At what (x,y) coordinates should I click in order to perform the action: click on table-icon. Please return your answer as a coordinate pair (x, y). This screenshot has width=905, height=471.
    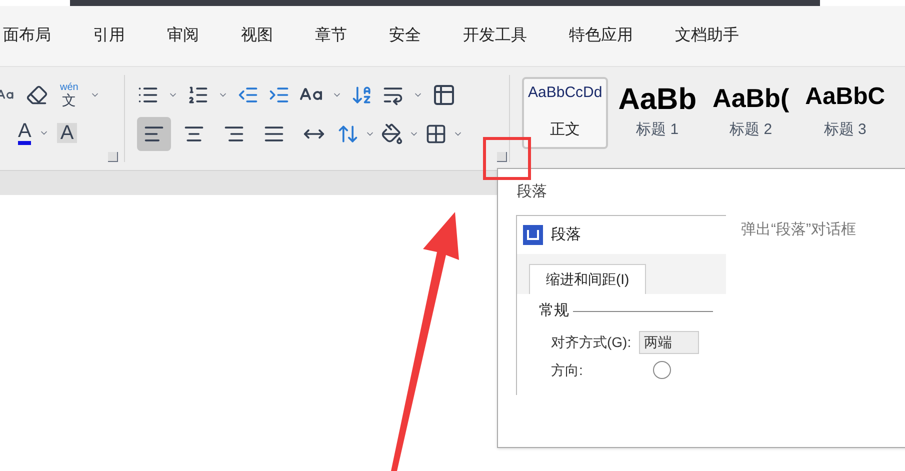
    Looking at the image, I should click on (444, 95).